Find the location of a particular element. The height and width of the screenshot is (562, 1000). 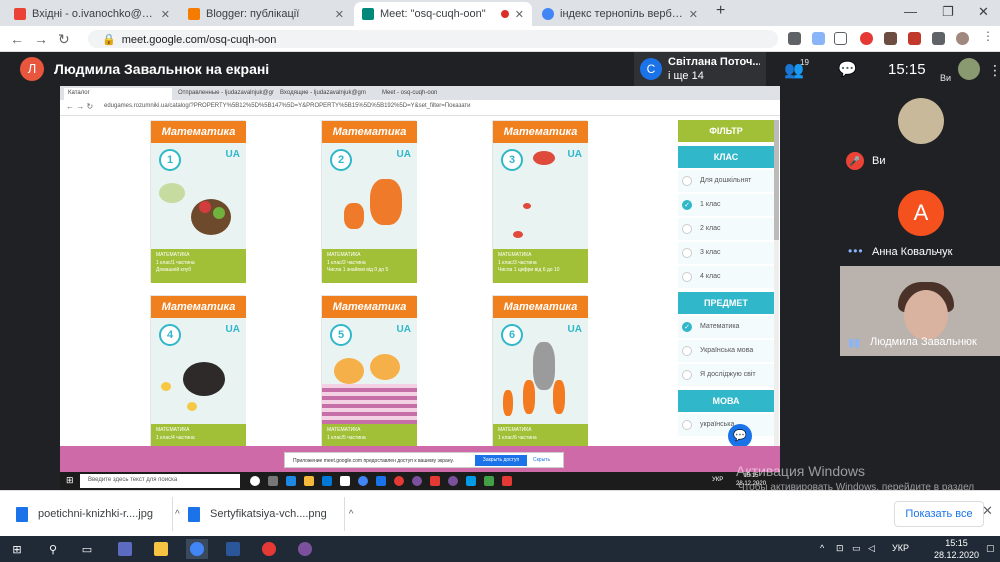

tab-gmail: Вхідні - o.ivanochko@ippo.edu.te ✕ is located at coordinates (92, 14).